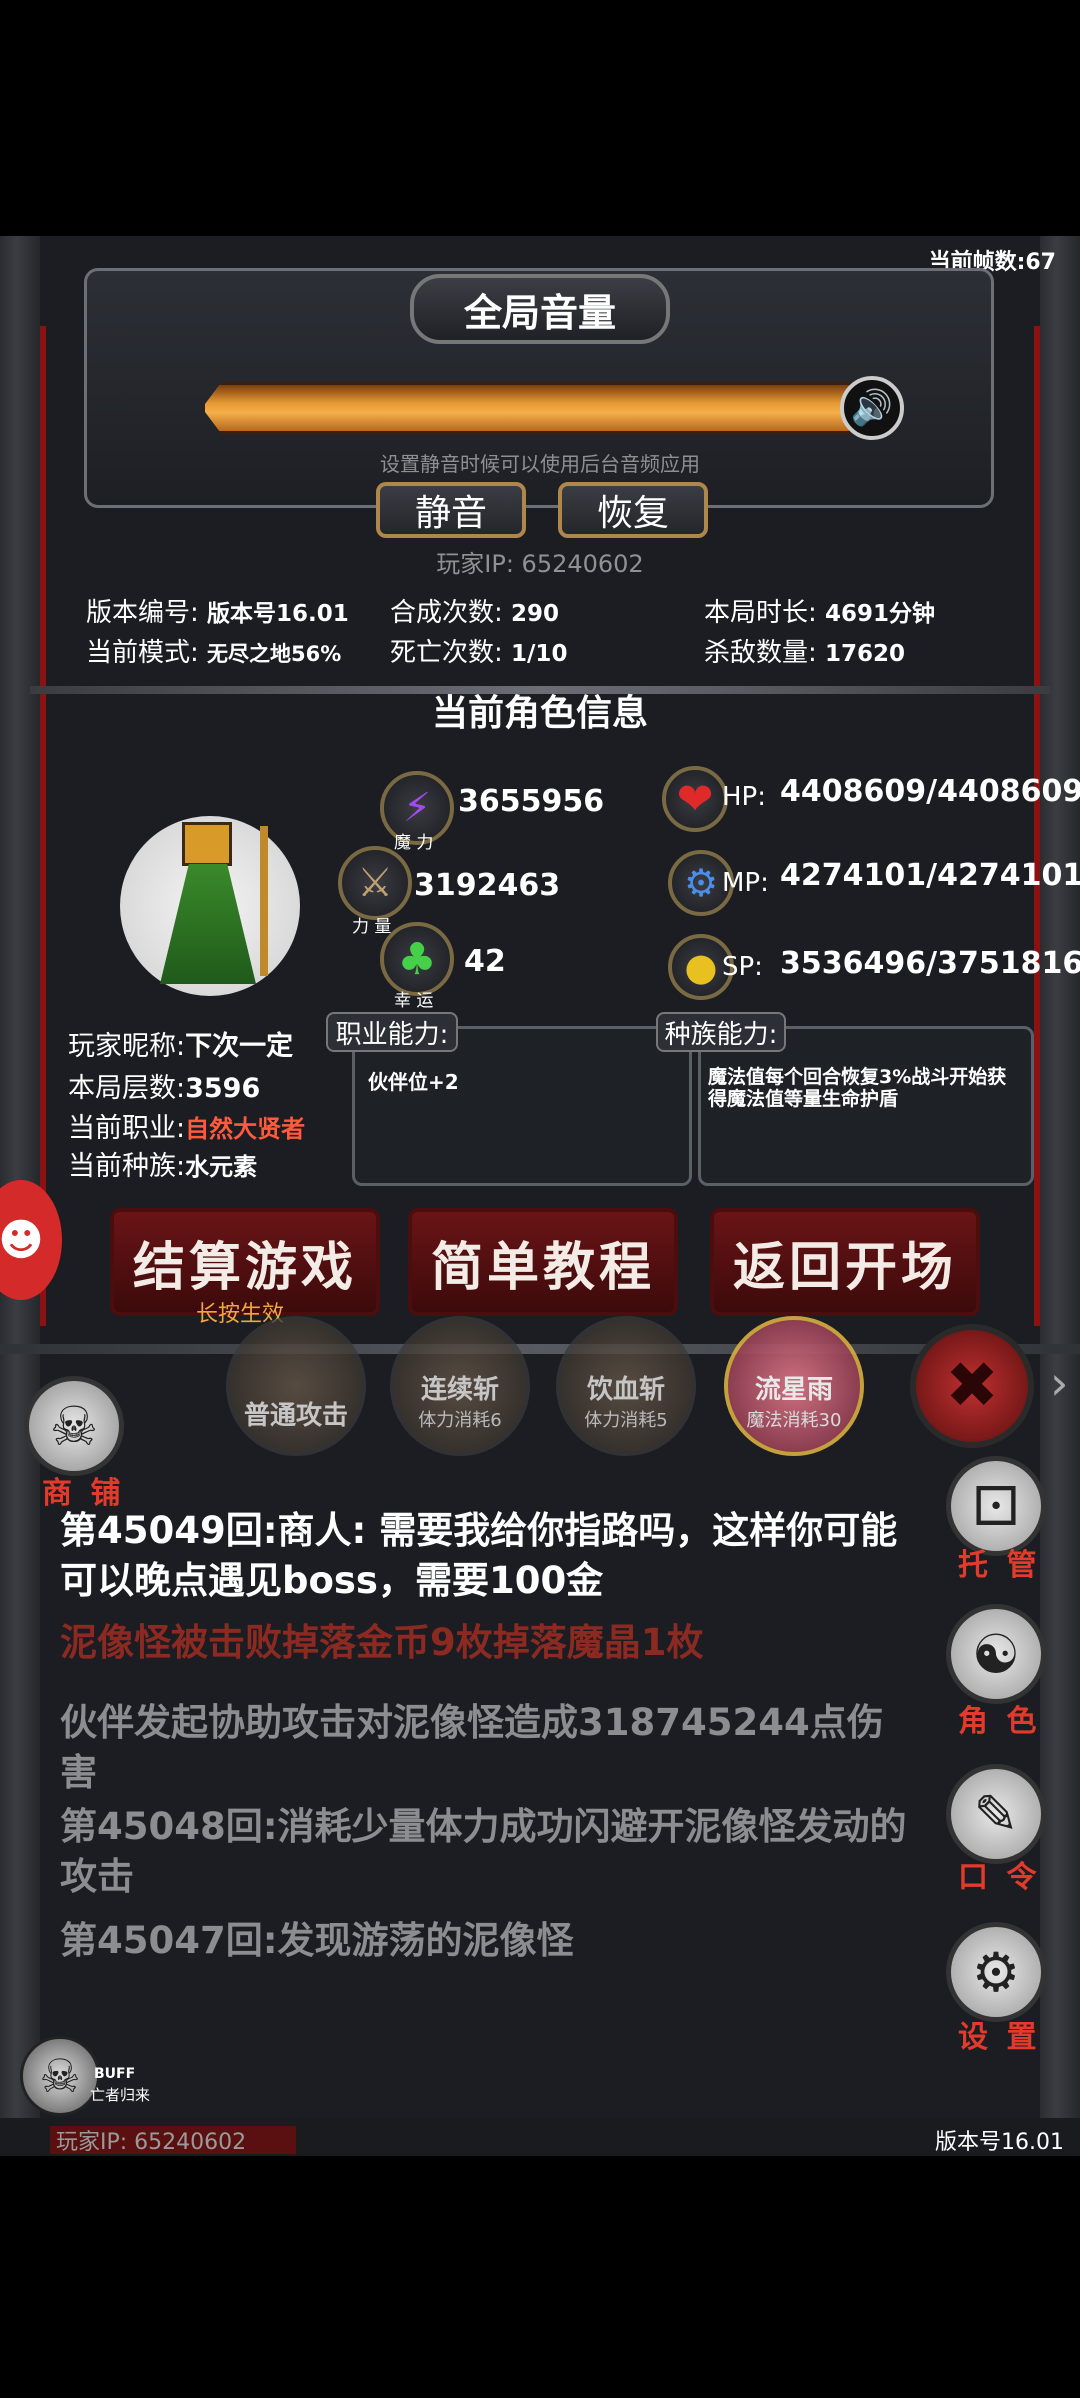 Image resolution: width=1080 pixels, height=2398 pixels. Describe the element at coordinates (31, 1240) in the screenshot. I see `profile-badge-icon: ☻` at that location.